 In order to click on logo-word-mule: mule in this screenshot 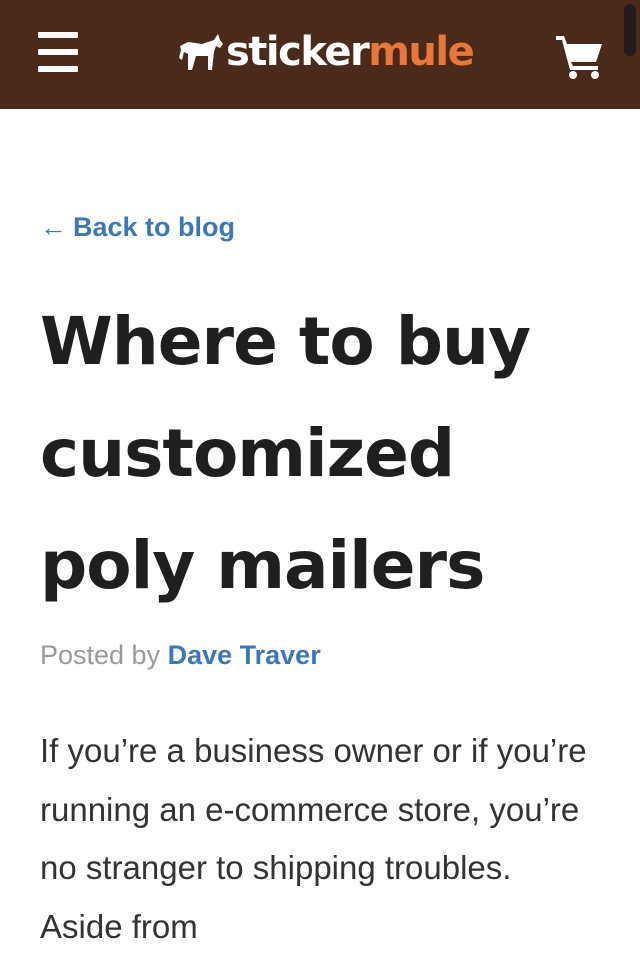, I will do `click(421, 52)`.